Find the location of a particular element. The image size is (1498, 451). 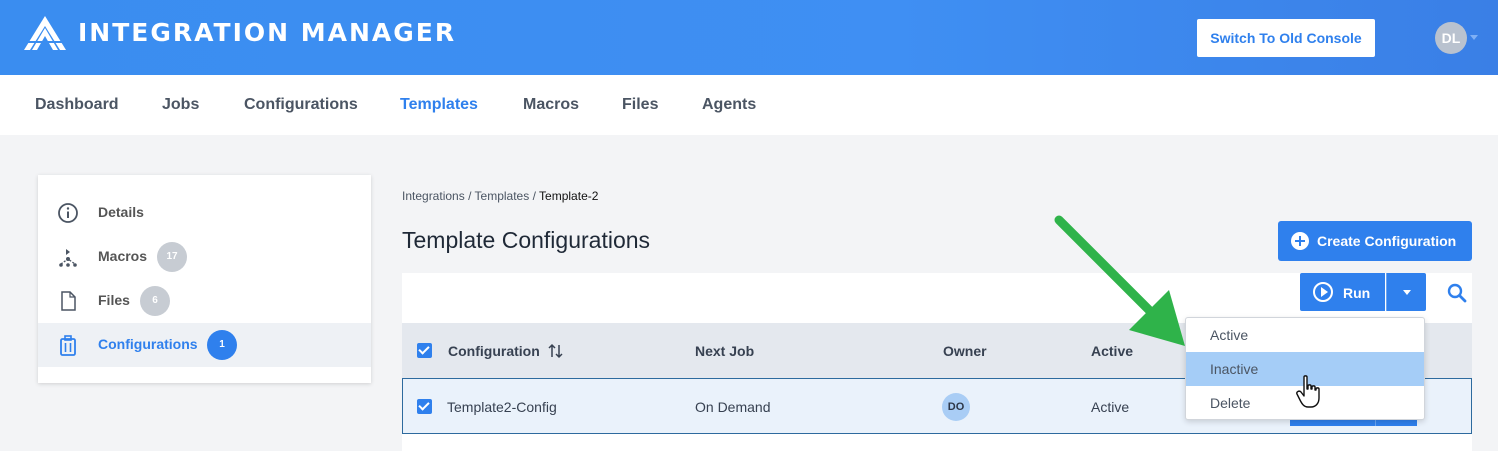

menu-item-label: Delete is located at coordinates (1230, 403).